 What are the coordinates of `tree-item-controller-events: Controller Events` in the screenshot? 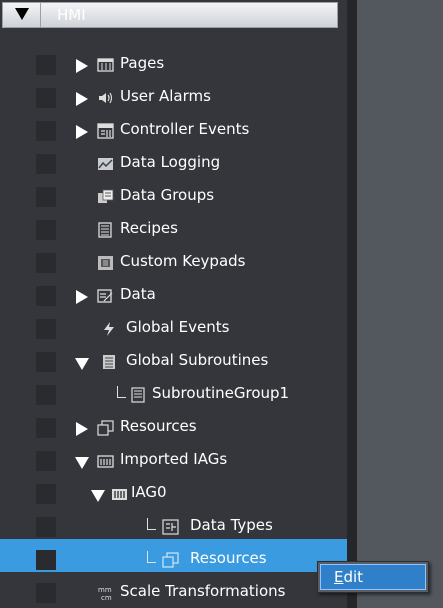 It's located at (173, 126).